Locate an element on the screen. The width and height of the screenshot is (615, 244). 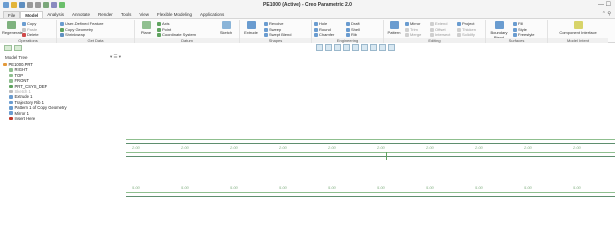
tab-model: Model is located at coordinates (32, 14).